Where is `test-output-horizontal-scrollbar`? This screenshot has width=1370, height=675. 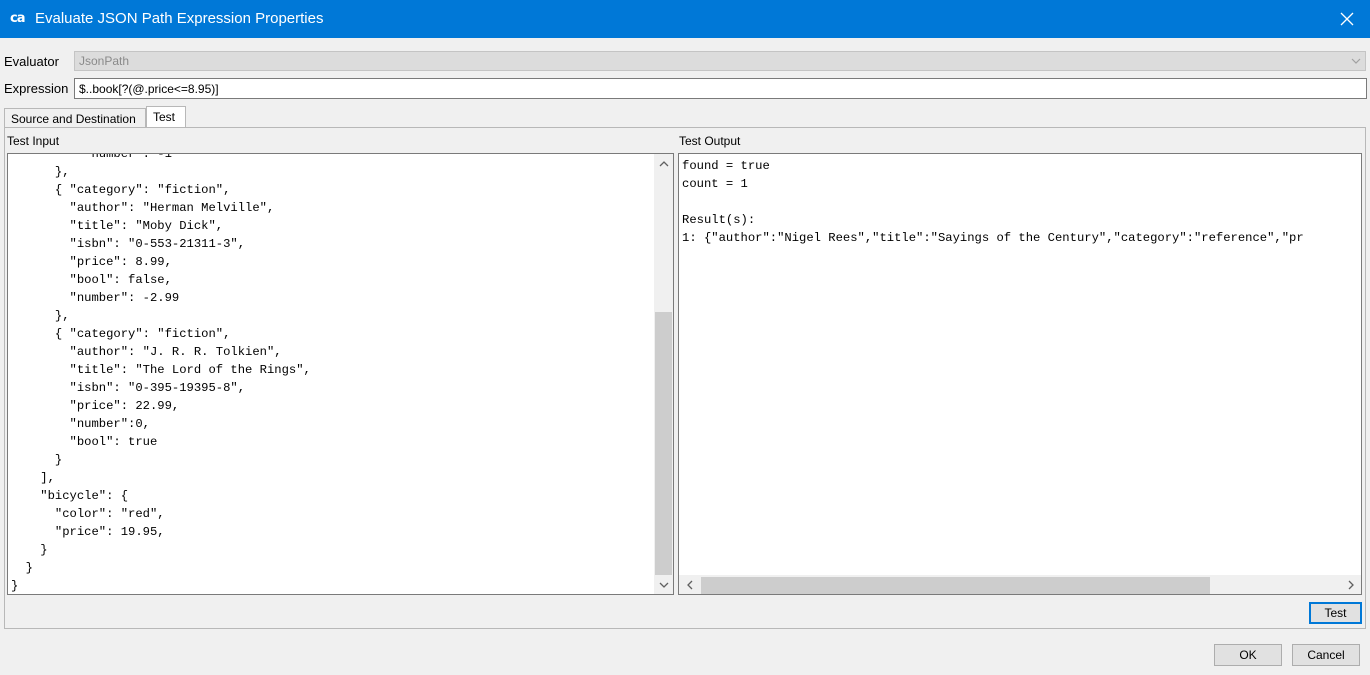
test-output-horizontal-scrollbar is located at coordinates (1020, 584).